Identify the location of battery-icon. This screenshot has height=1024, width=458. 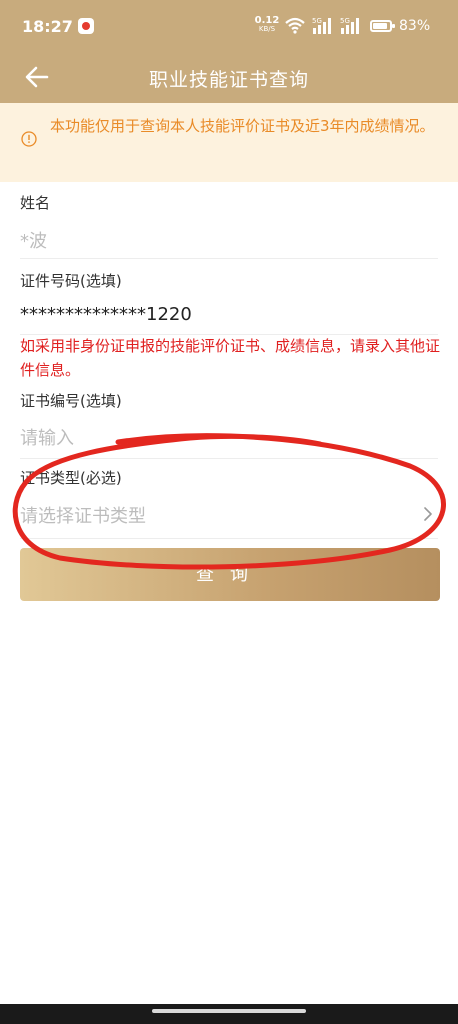
(382, 26).